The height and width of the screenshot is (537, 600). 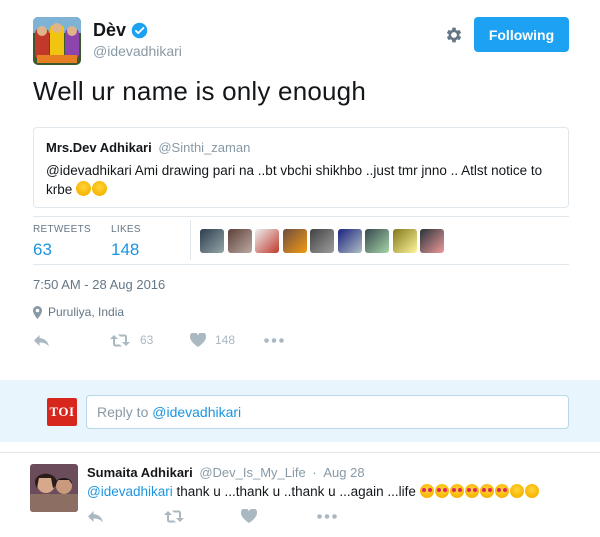 I want to click on reply-author-name: Sumaita Adhikari, so click(x=140, y=472).